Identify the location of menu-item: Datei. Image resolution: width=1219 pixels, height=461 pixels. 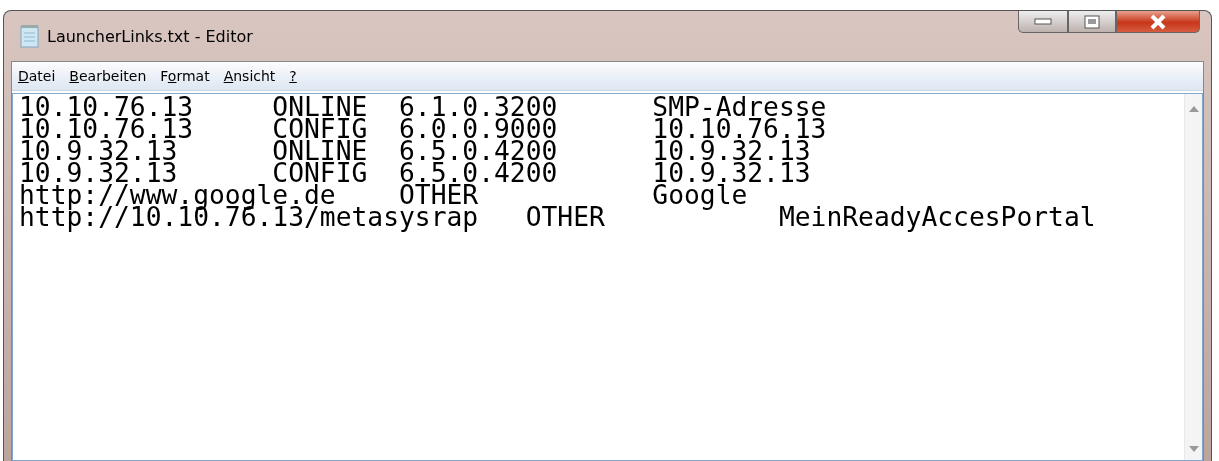
(37, 76).